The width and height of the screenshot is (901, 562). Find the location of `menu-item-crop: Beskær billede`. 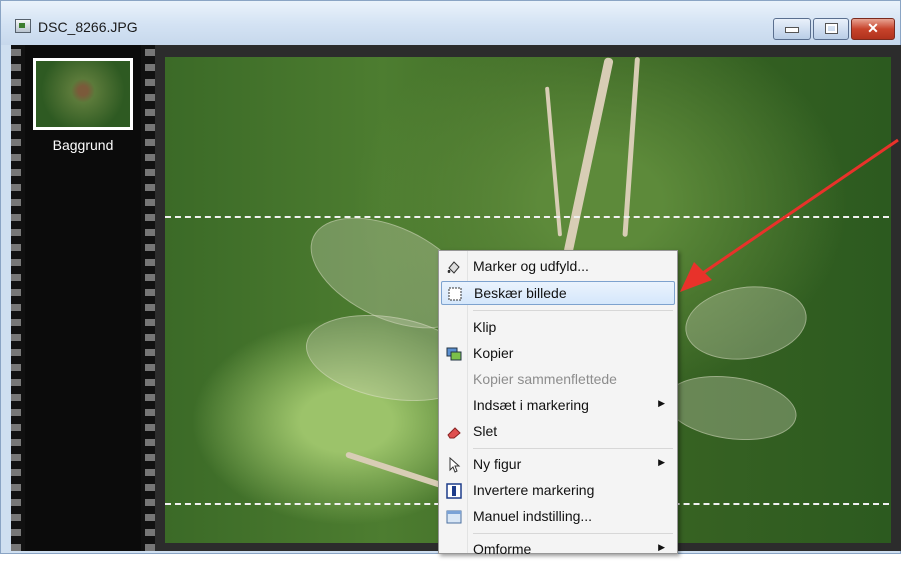

menu-item-crop: Beskær billede is located at coordinates (558, 293).